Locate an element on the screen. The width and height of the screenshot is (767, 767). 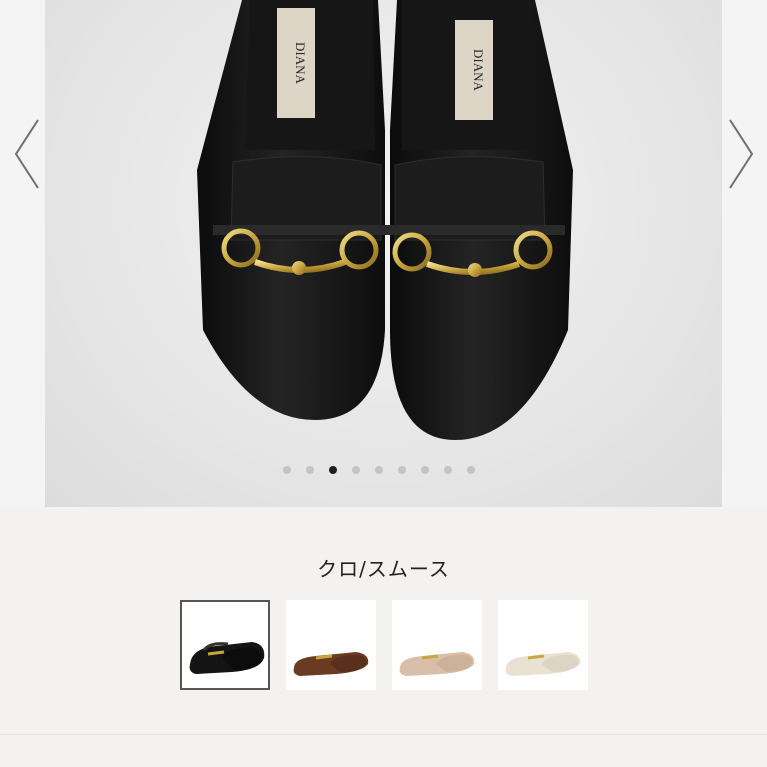
ivory-loafer-thumbnail is located at coordinates (543, 664).